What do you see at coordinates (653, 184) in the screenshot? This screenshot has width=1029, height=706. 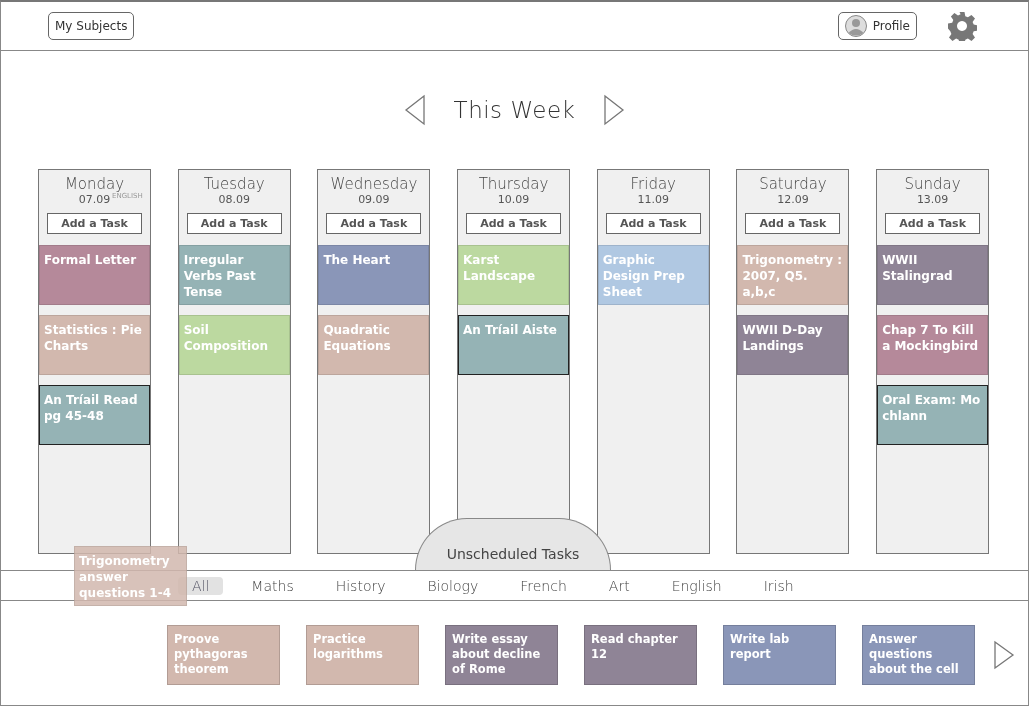 I see `day-name: Friday` at bounding box center [653, 184].